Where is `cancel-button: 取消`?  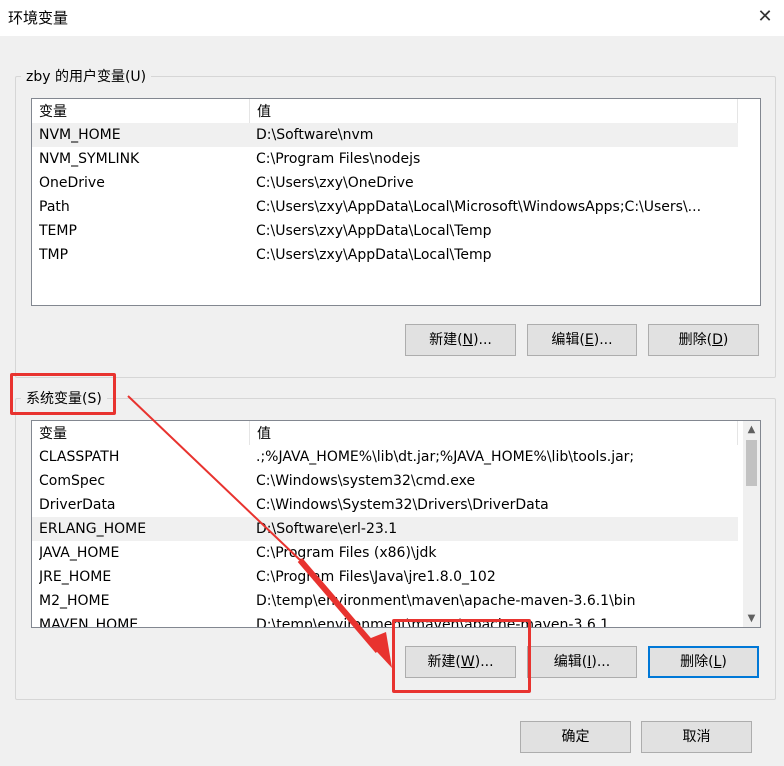
cancel-button: 取消 is located at coordinates (696, 737).